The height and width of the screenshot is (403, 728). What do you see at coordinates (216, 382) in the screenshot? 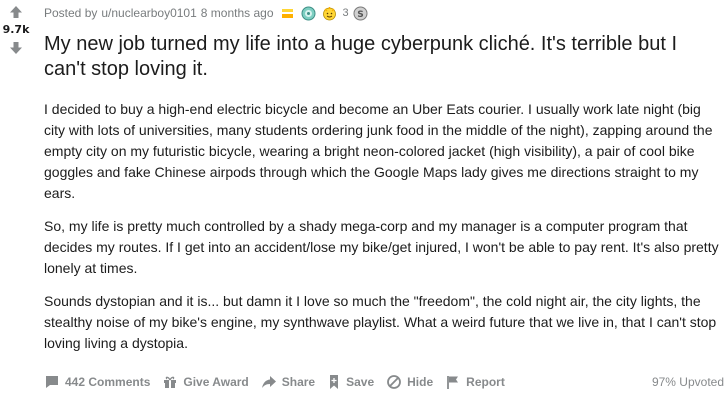
I see `give-award-label: Give Award` at bounding box center [216, 382].